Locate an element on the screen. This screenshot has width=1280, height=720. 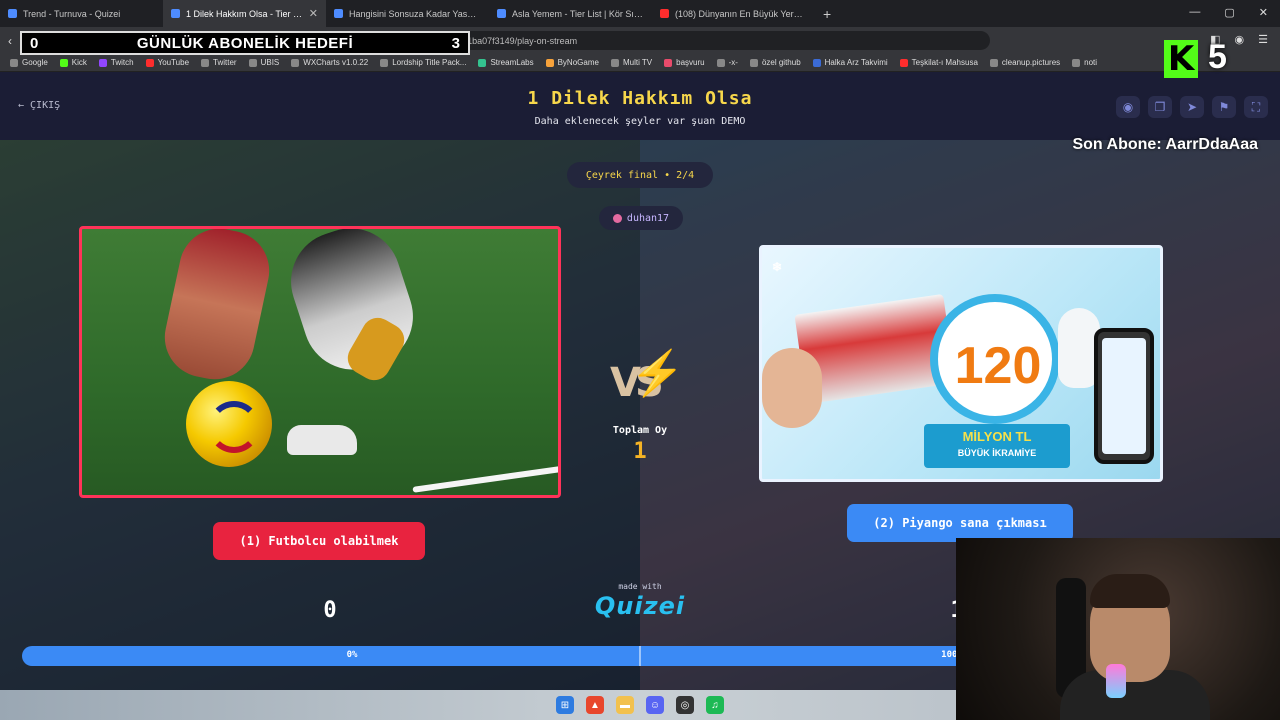
bookmark: YouTube is located at coordinates (167, 62).